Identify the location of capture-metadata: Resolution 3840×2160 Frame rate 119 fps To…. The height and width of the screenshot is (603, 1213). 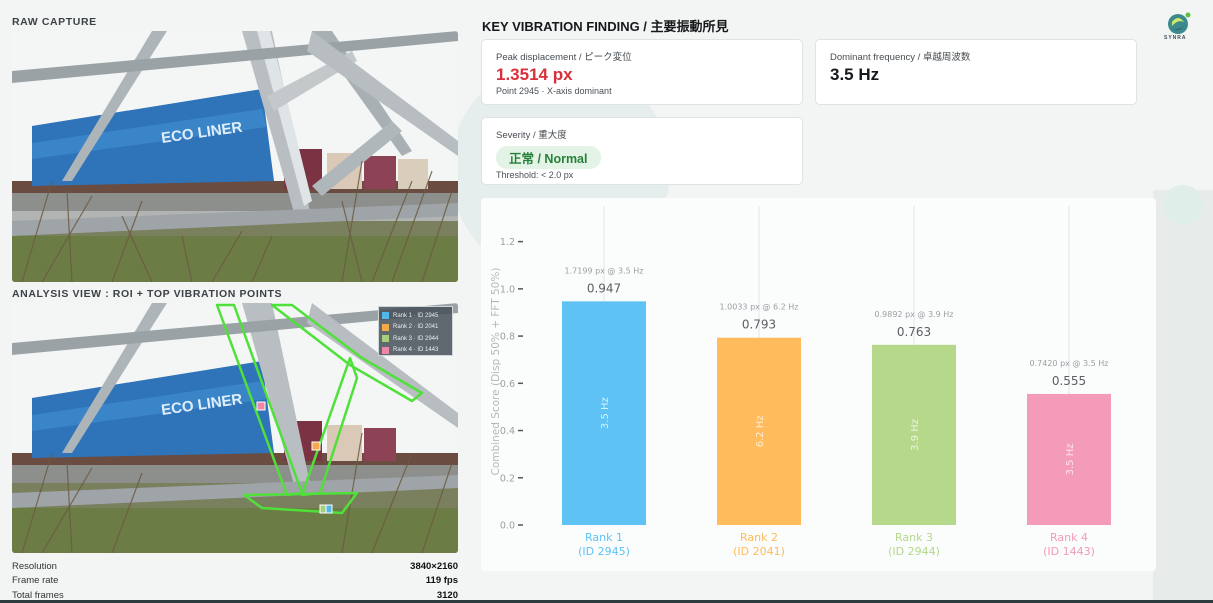
(235, 581).